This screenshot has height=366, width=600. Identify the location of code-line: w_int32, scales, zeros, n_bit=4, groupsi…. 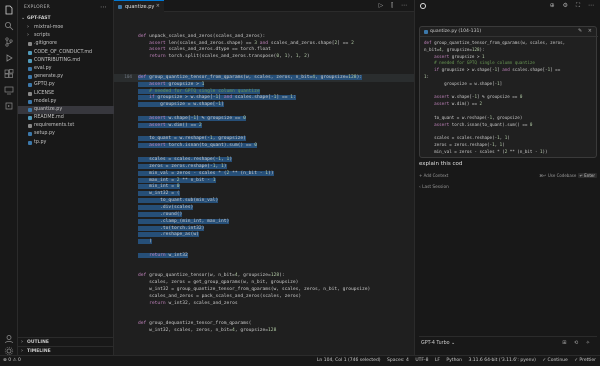
(264, 331).